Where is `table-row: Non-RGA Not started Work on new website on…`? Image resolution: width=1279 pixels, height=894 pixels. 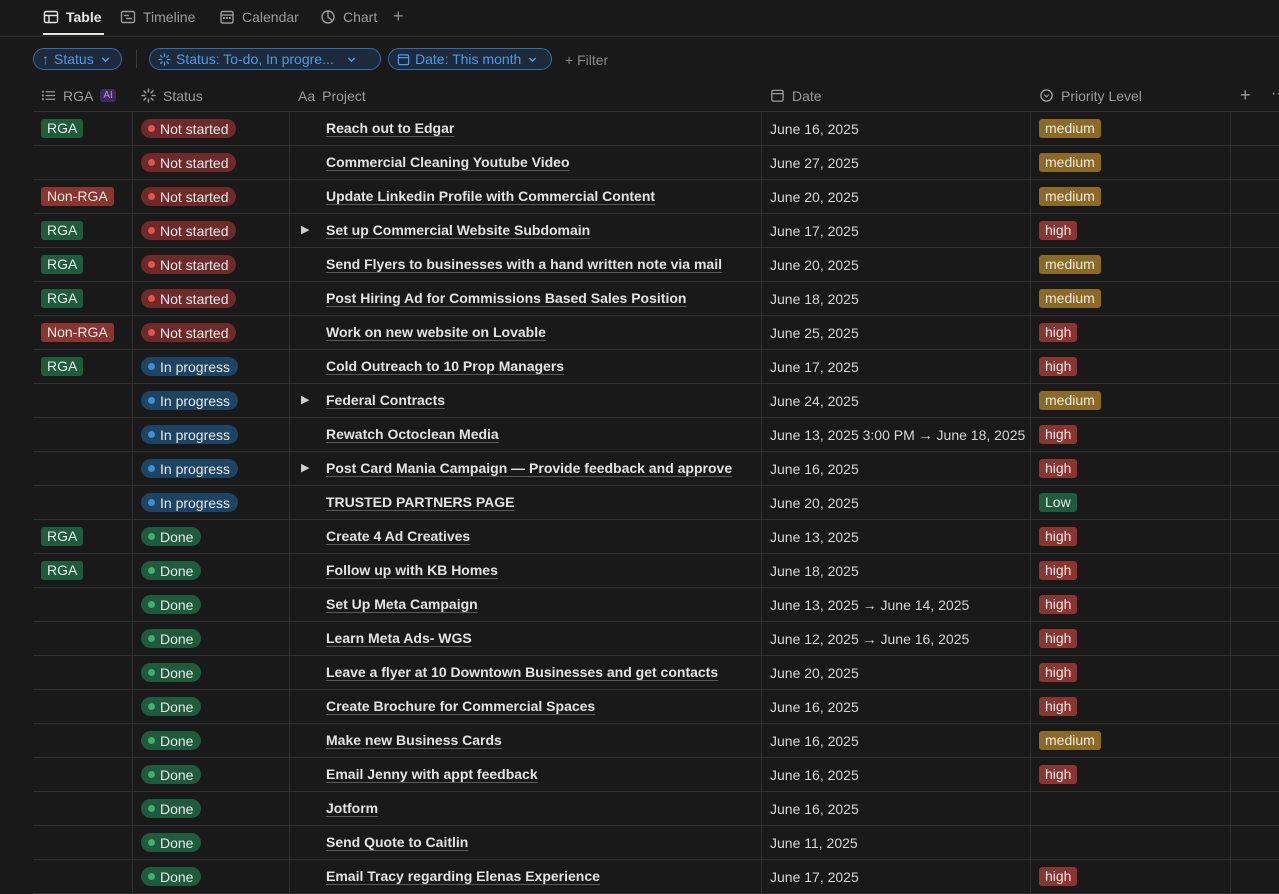 table-row: Non-RGA Not started Work on new website on… is located at coordinates (656, 333).